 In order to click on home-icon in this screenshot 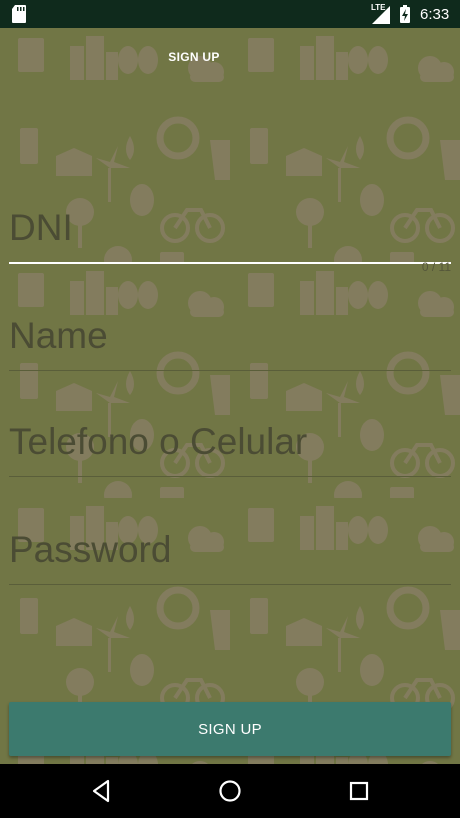, I will do `click(230, 791)`.